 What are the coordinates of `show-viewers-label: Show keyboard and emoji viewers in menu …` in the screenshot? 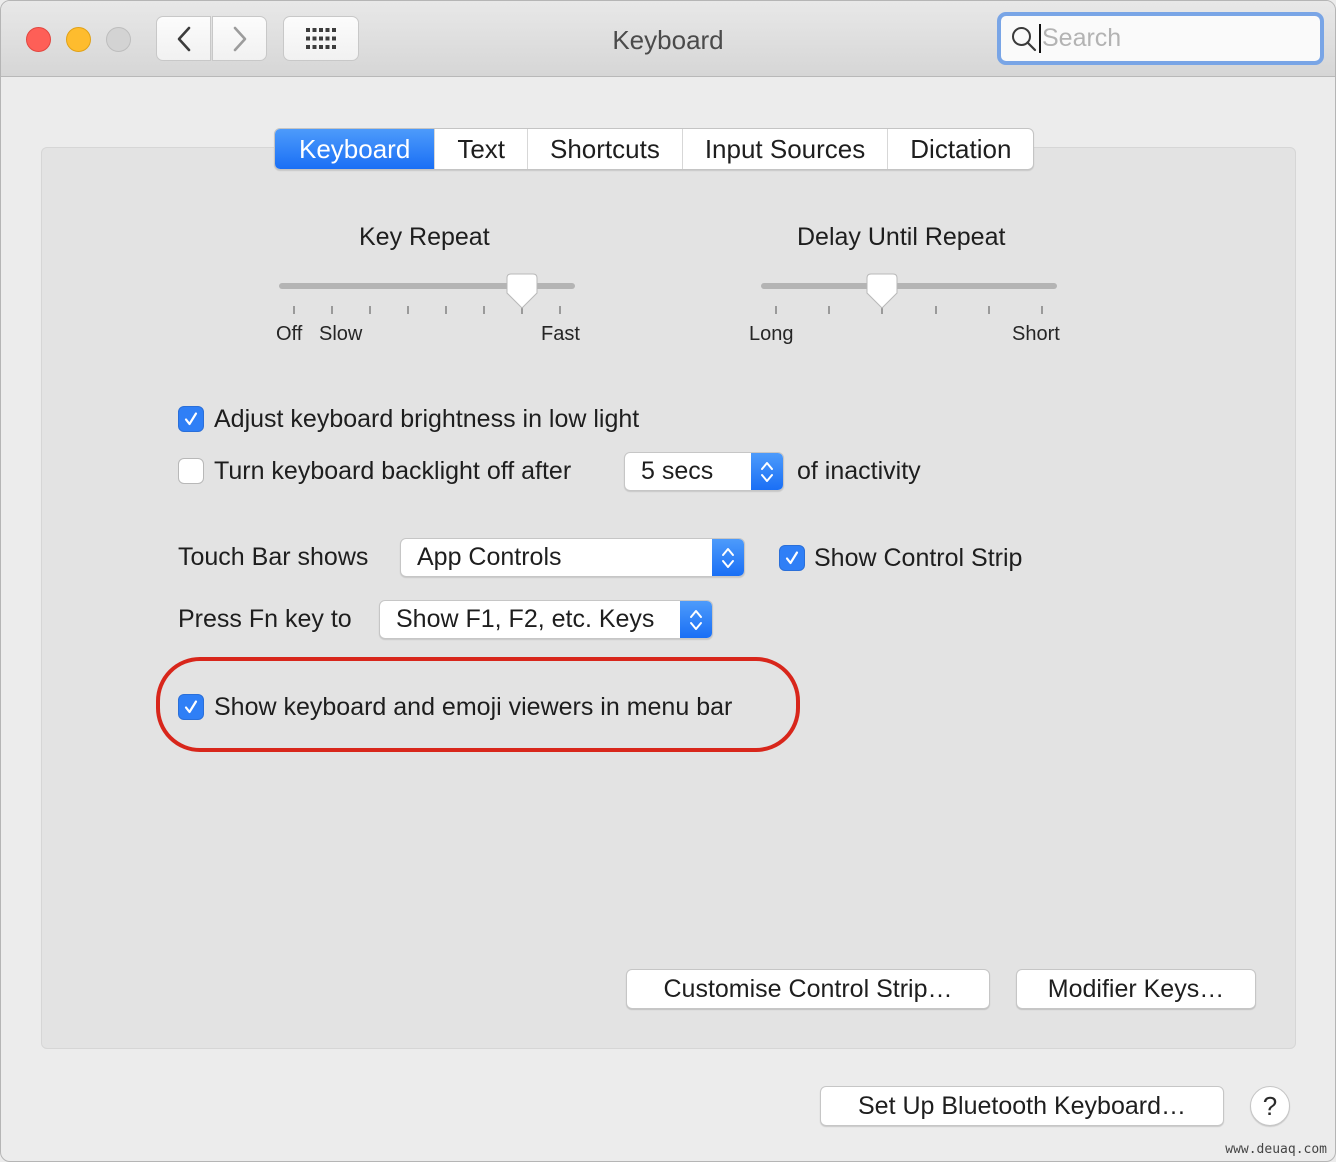 It's located at (473, 707).